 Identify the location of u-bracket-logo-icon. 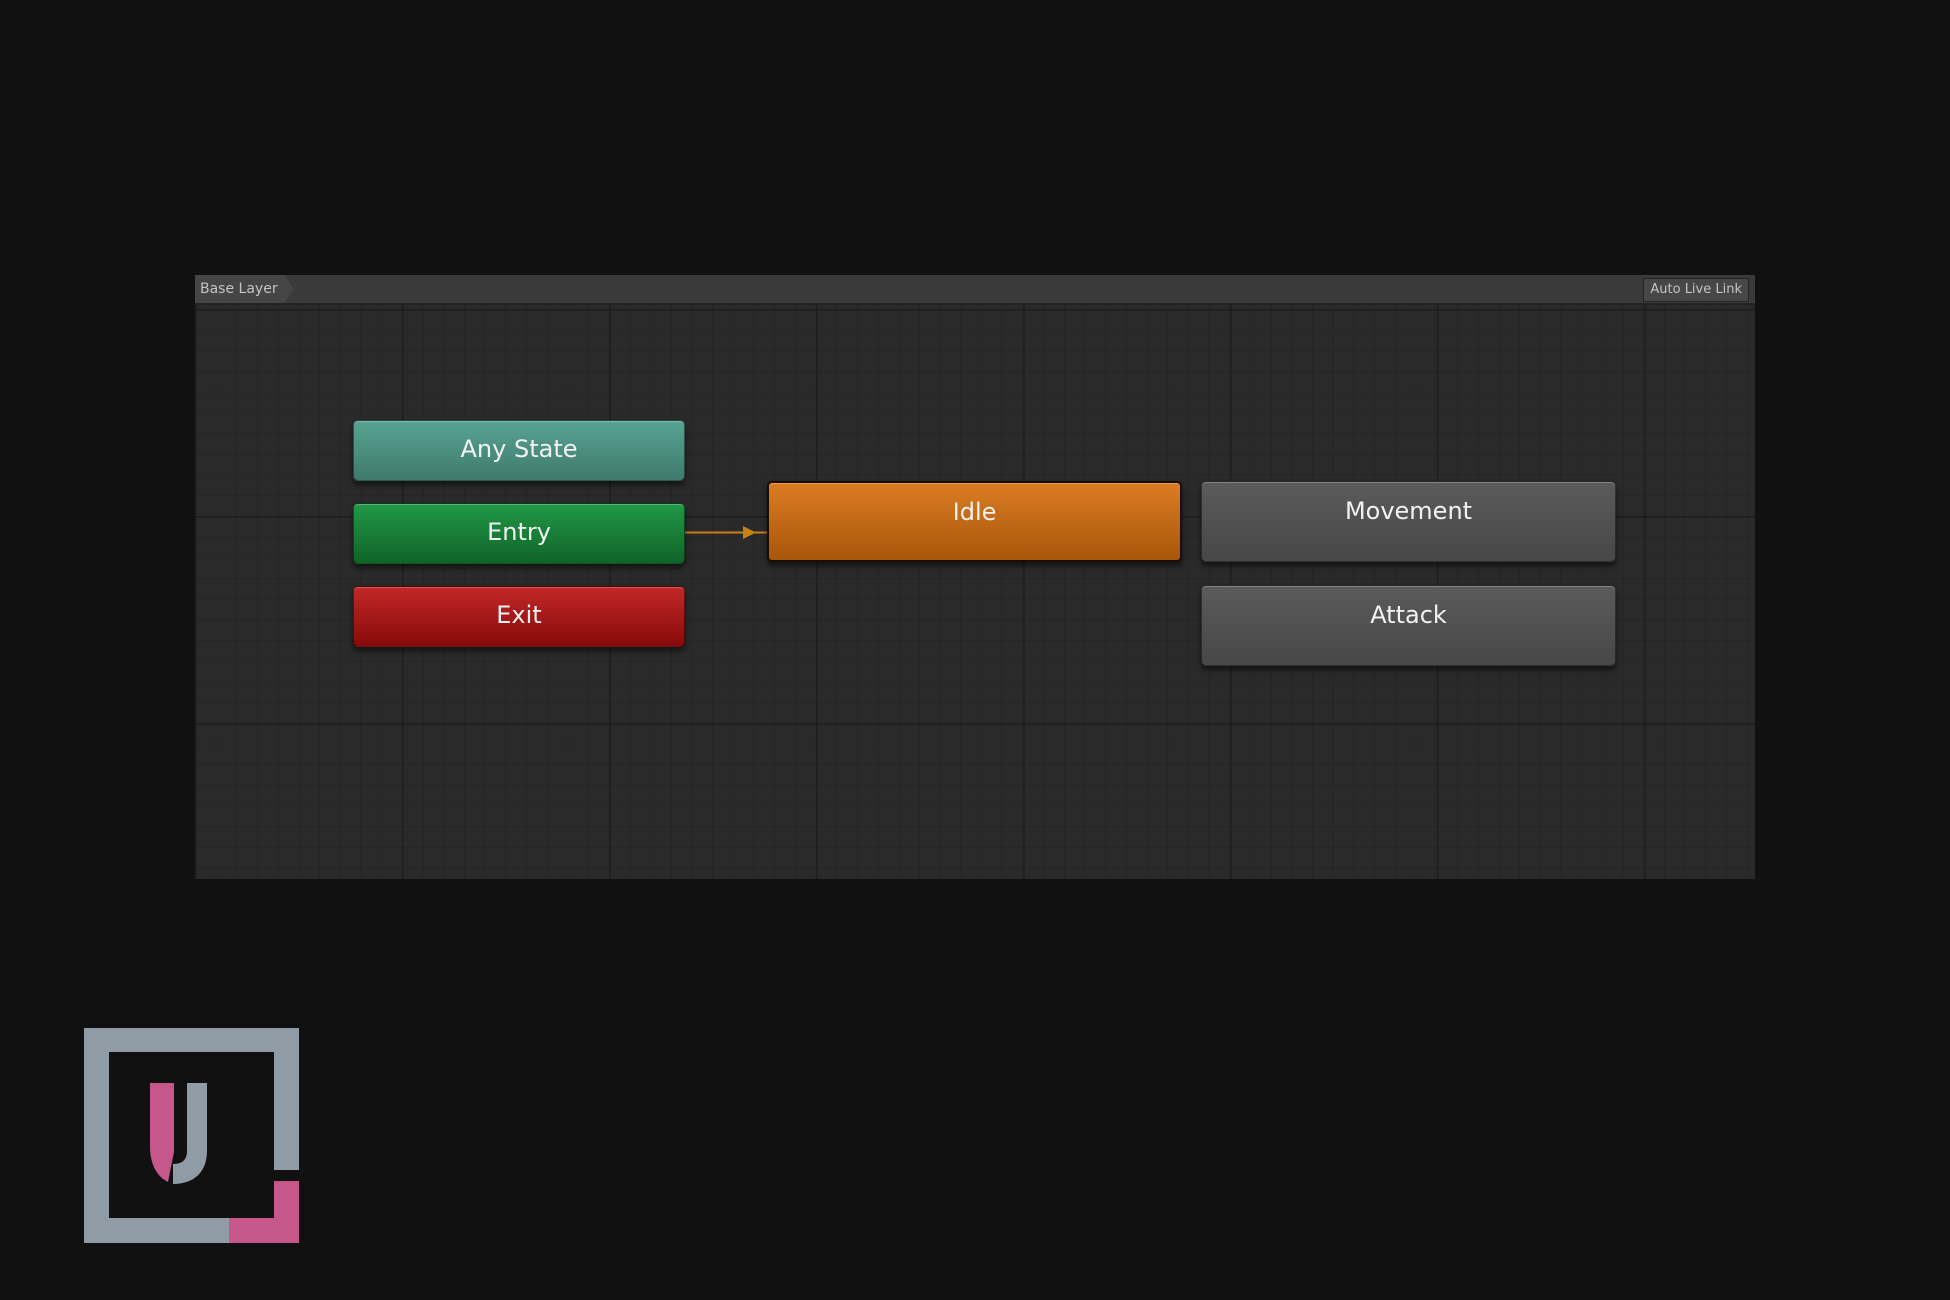
(191, 1135).